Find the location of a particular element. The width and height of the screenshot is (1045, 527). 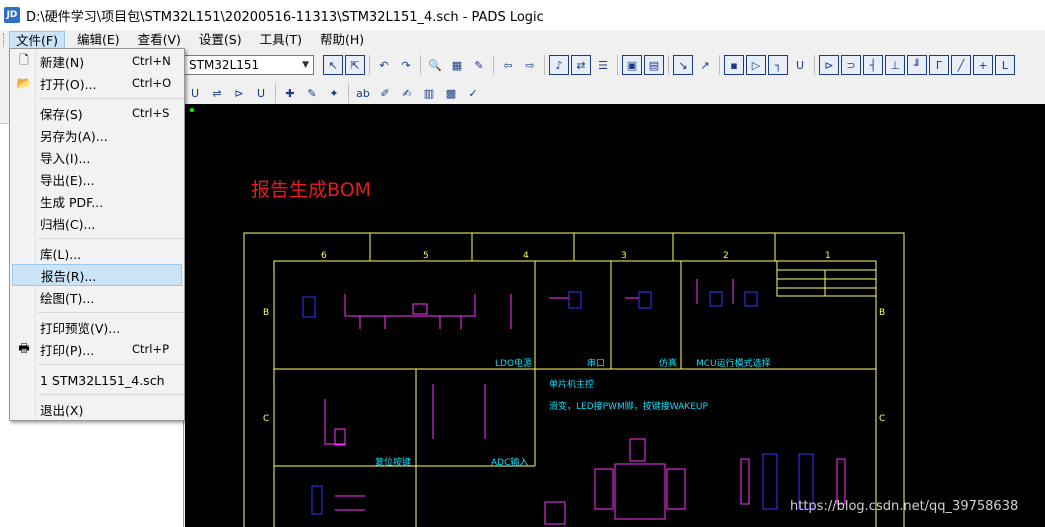

gate-swap-icon: ⊳ is located at coordinates (239, 93).